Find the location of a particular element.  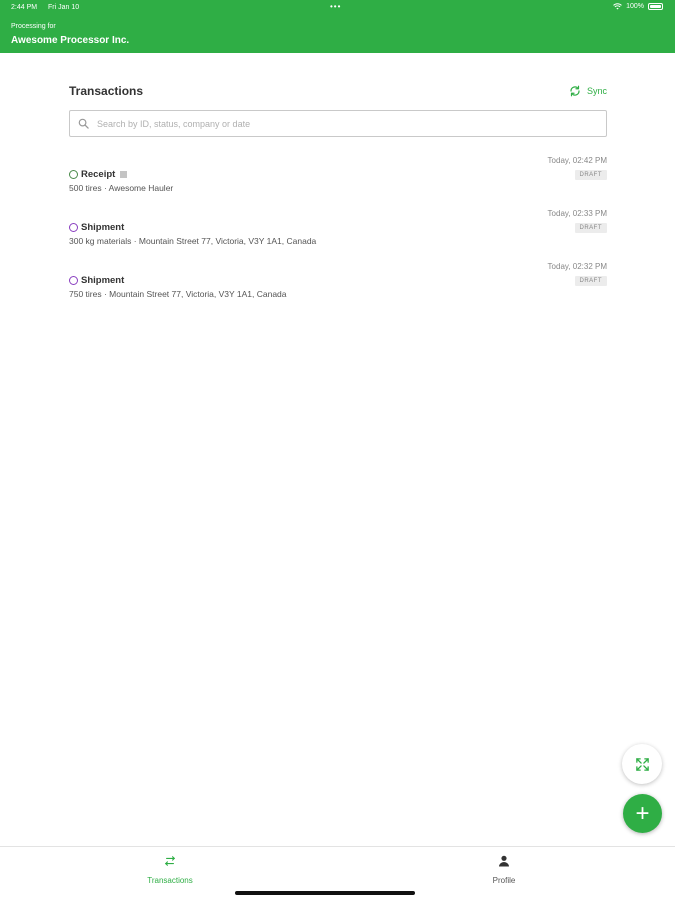

battery-icon is located at coordinates (655, 6).